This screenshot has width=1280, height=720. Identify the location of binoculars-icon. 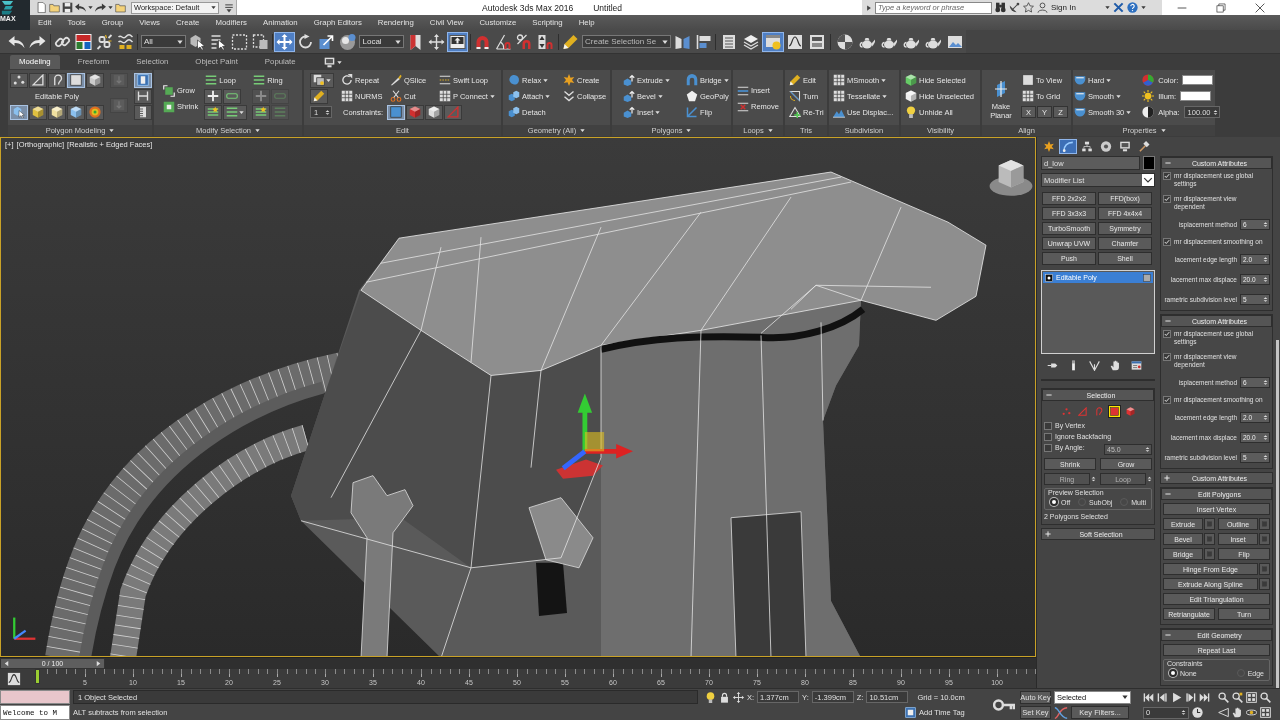
(1000, 7).